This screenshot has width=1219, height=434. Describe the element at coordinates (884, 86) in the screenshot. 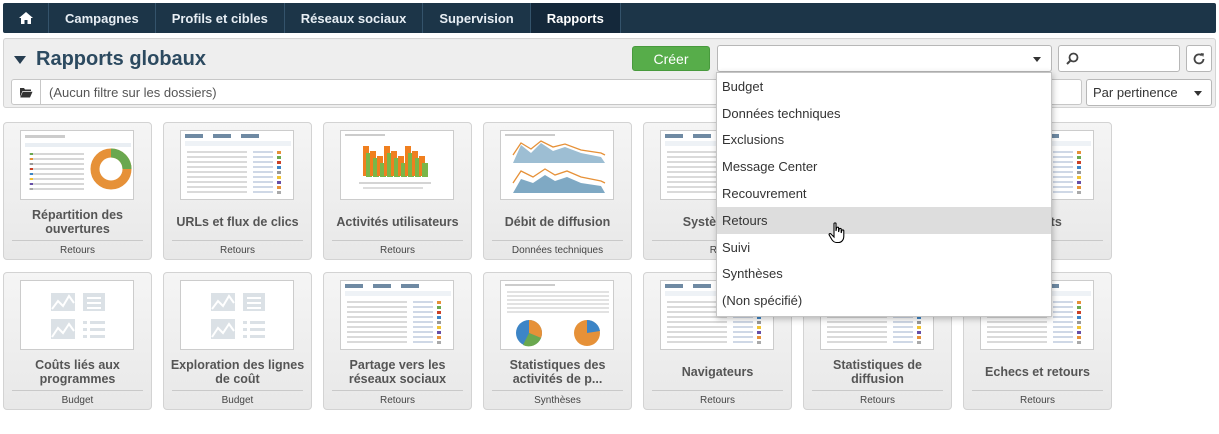

I see `dropdown-option: Budget` at that location.